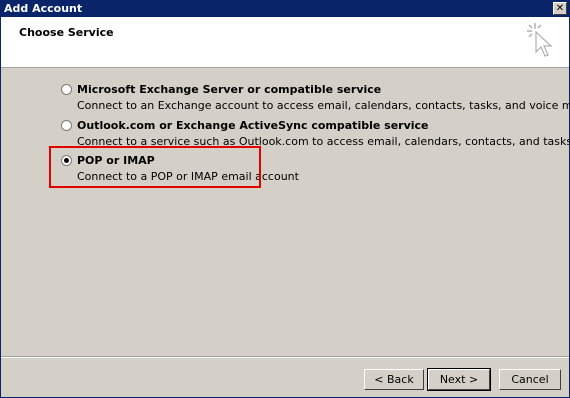 The width and height of the screenshot is (570, 398). Describe the element at coordinates (459, 379) in the screenshot. I see `next-button: Next >` at that location.